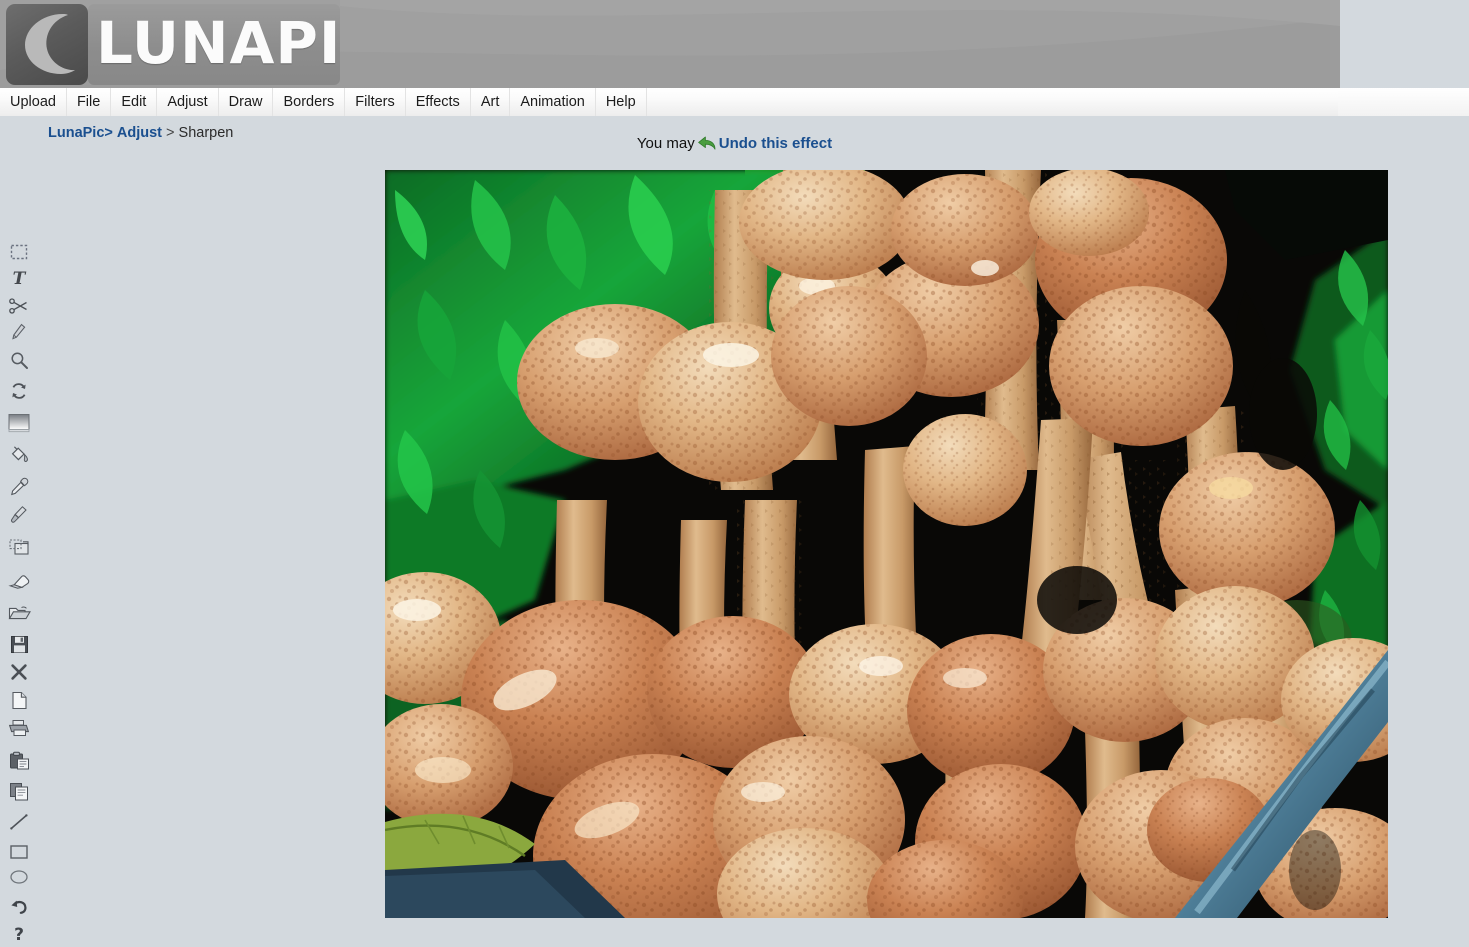  I want to click on undo-notice: You may Undo this effect, so click(734, 143).